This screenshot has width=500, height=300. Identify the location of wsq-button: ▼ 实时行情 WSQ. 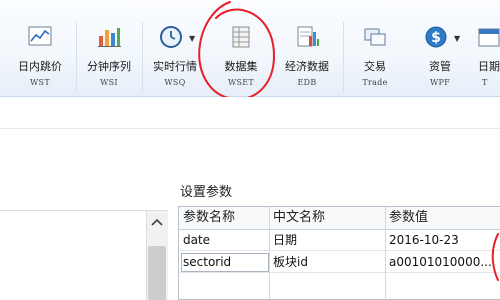
(175, 57).